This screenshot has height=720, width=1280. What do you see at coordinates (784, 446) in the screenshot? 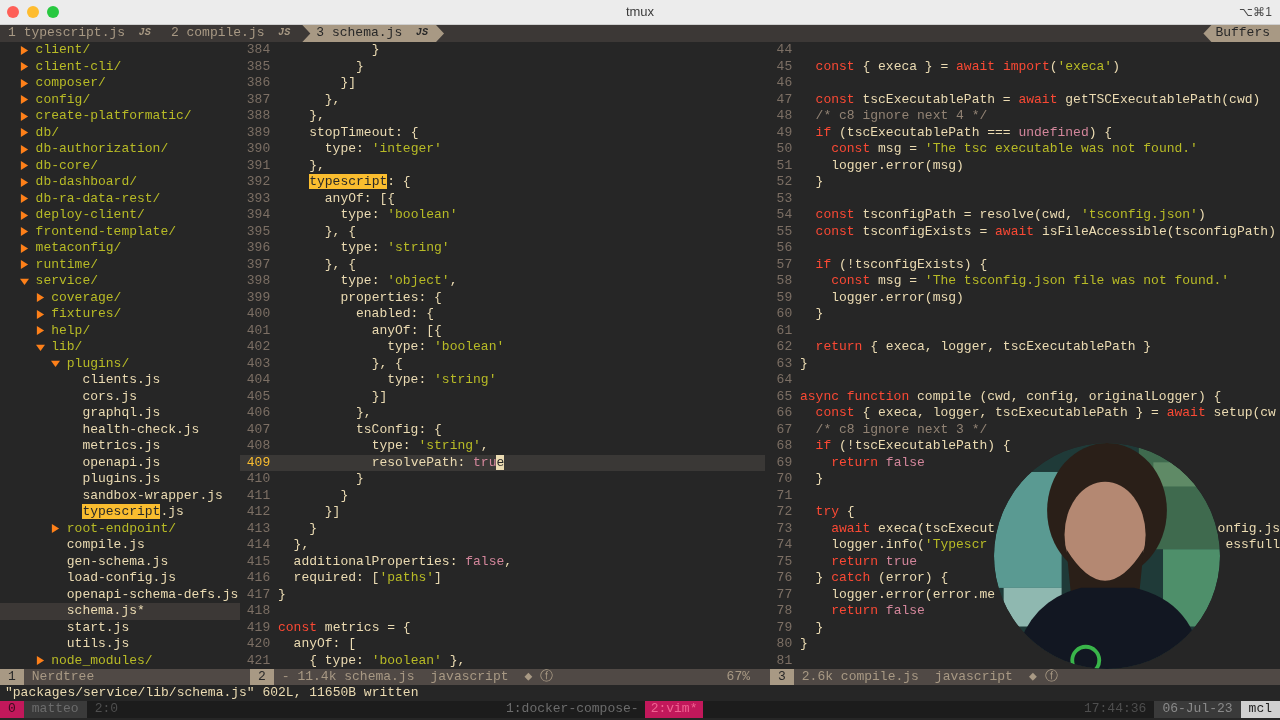
I see `line-number: 68` at bounding box center [784, 446].